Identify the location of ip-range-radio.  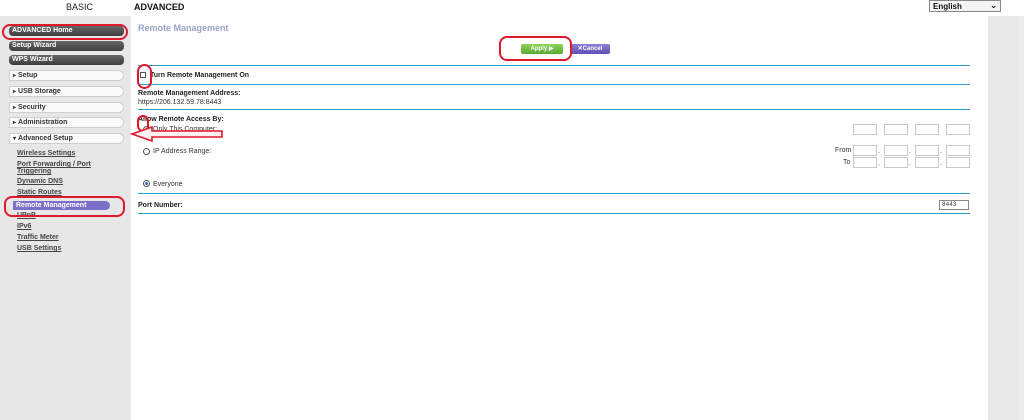
(146, 151).